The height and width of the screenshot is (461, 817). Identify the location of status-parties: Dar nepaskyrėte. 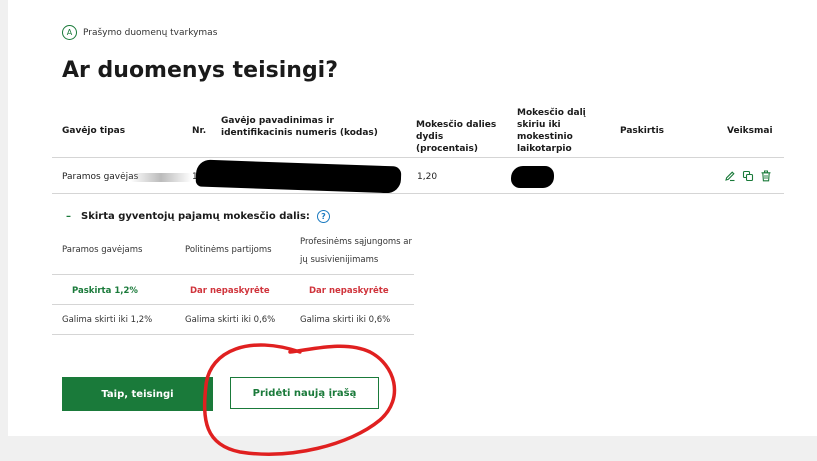
(230, 291).